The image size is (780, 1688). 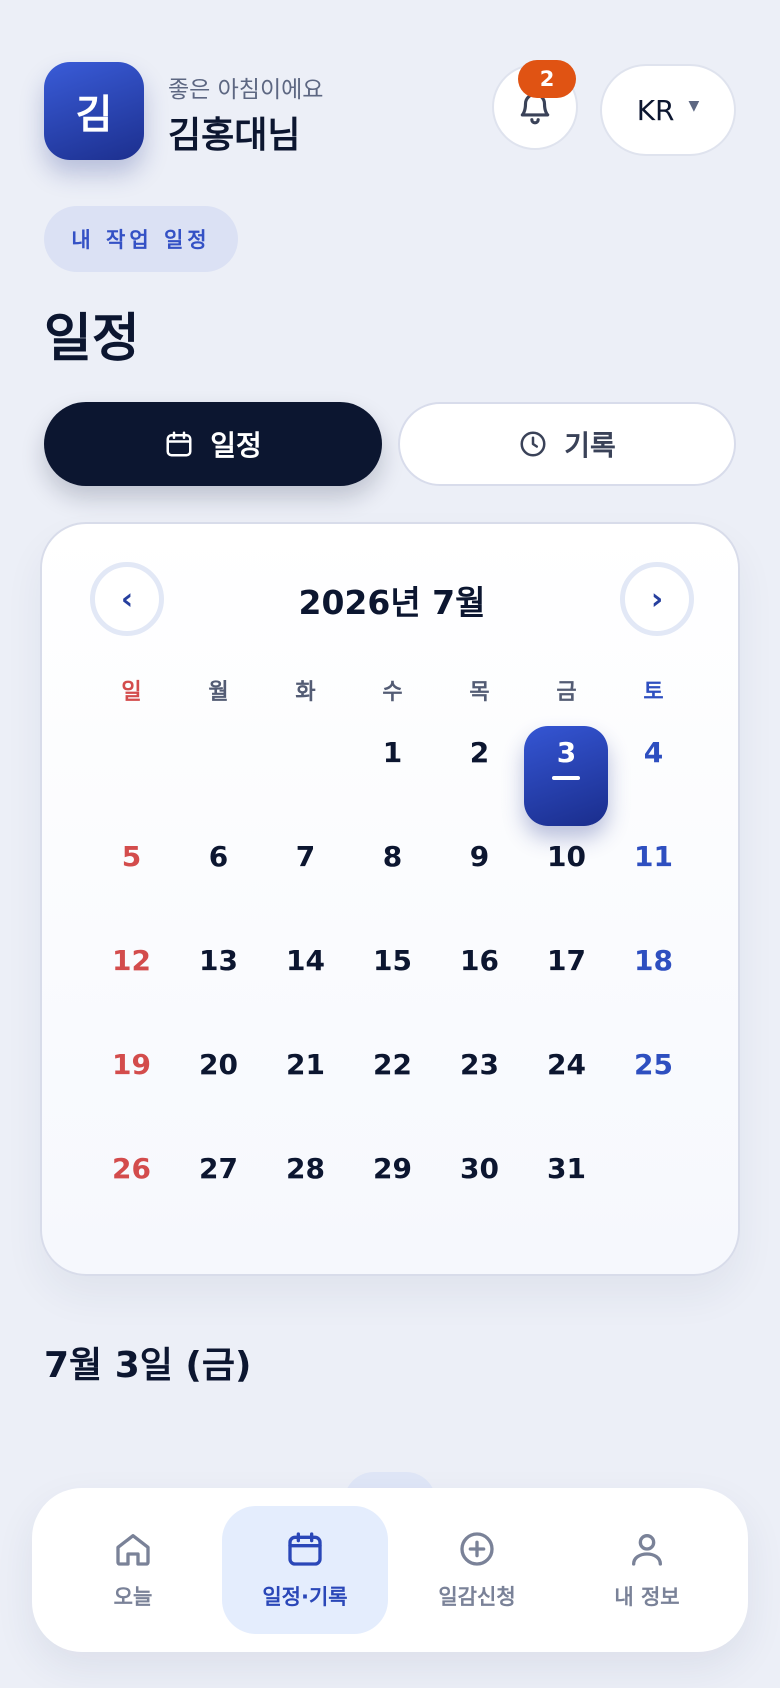 I want to click on language-label: KR, so click(x=655, y=110).